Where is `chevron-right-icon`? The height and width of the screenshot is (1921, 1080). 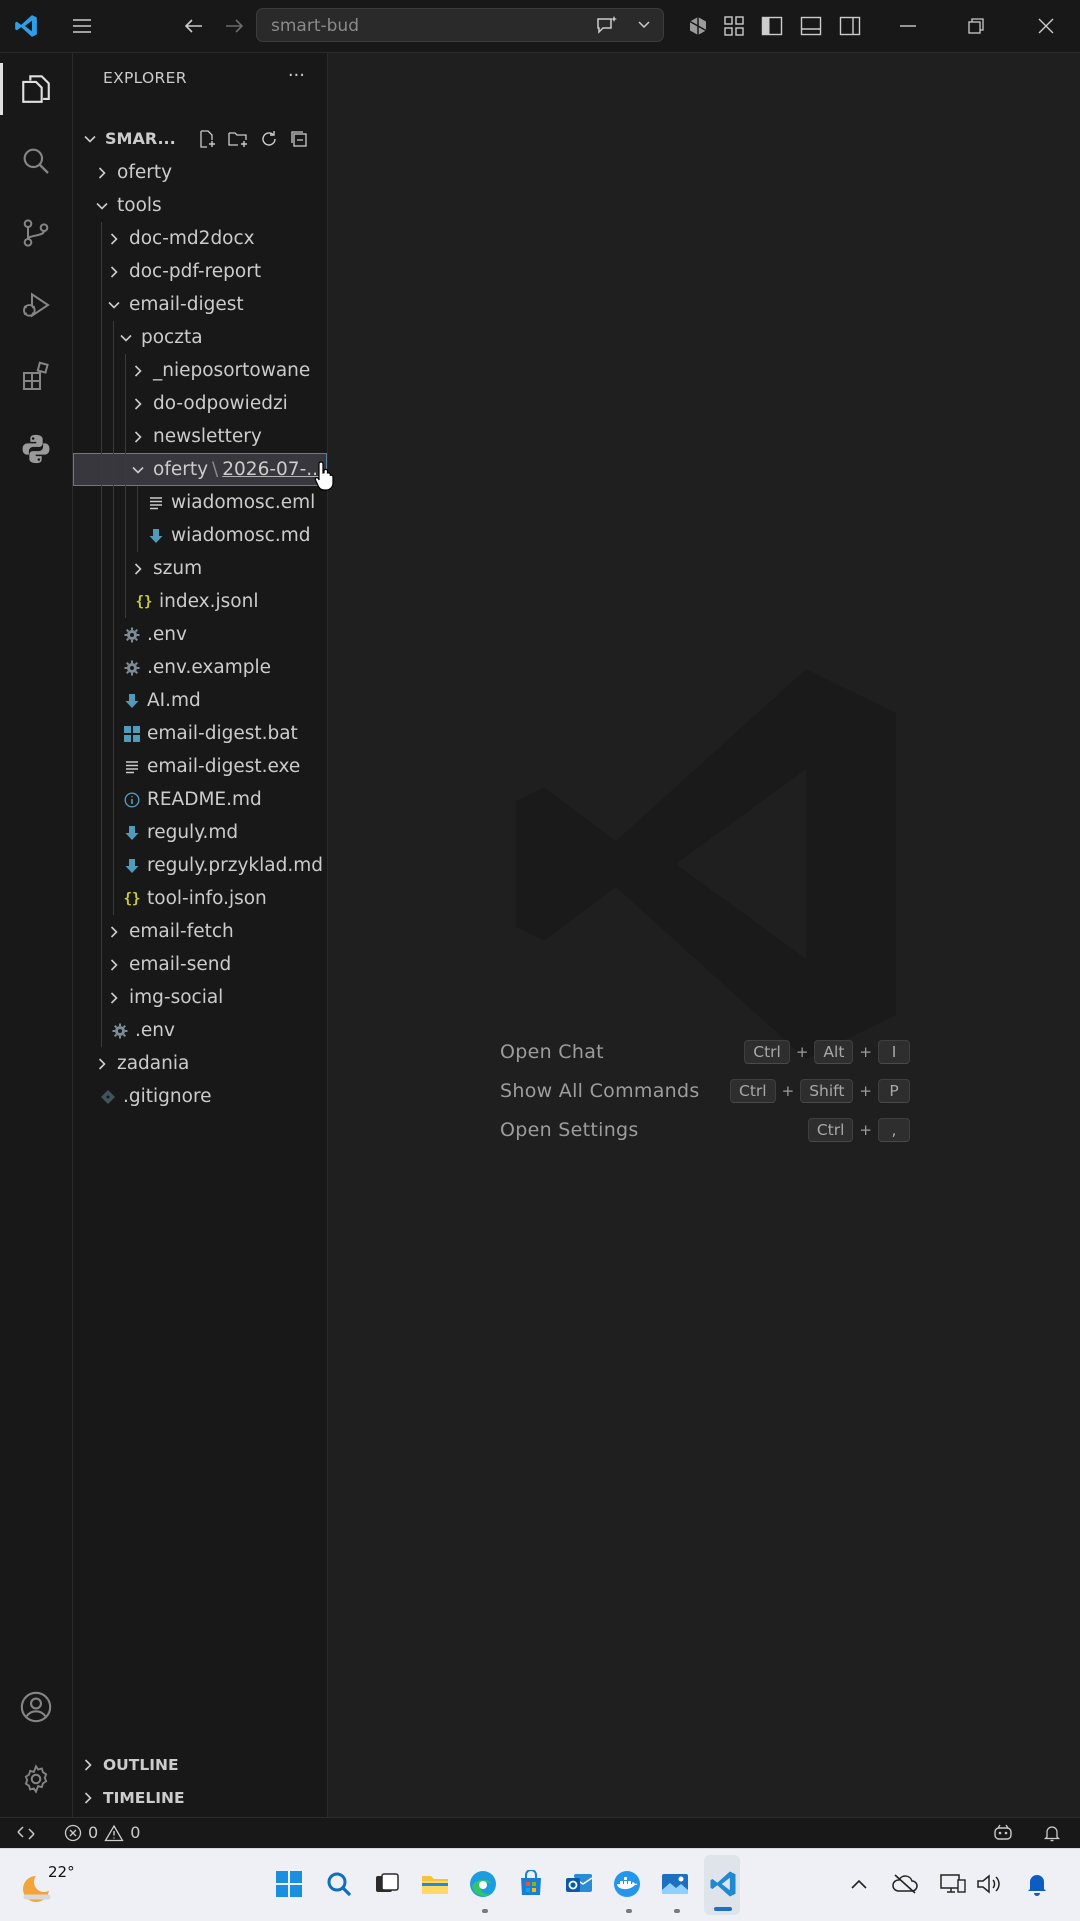
chevron-right-icon is located at coordinates (102, 1064).